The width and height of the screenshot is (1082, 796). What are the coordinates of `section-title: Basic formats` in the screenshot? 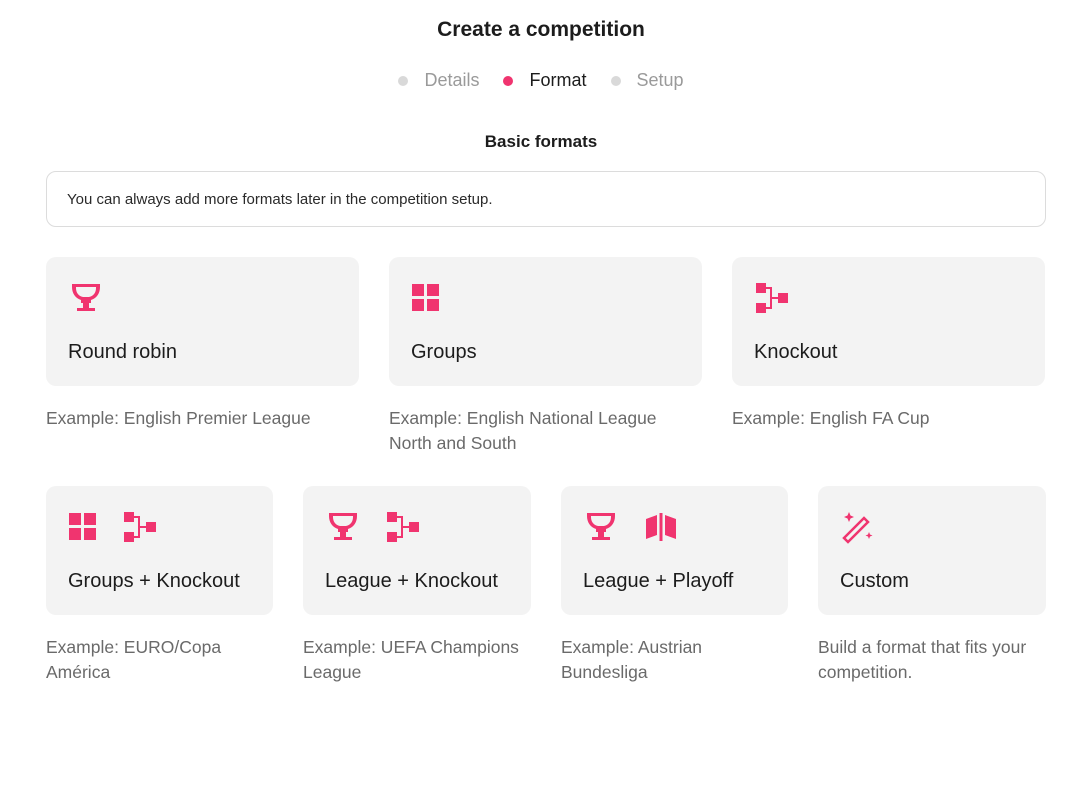 It's located at (541, 141).